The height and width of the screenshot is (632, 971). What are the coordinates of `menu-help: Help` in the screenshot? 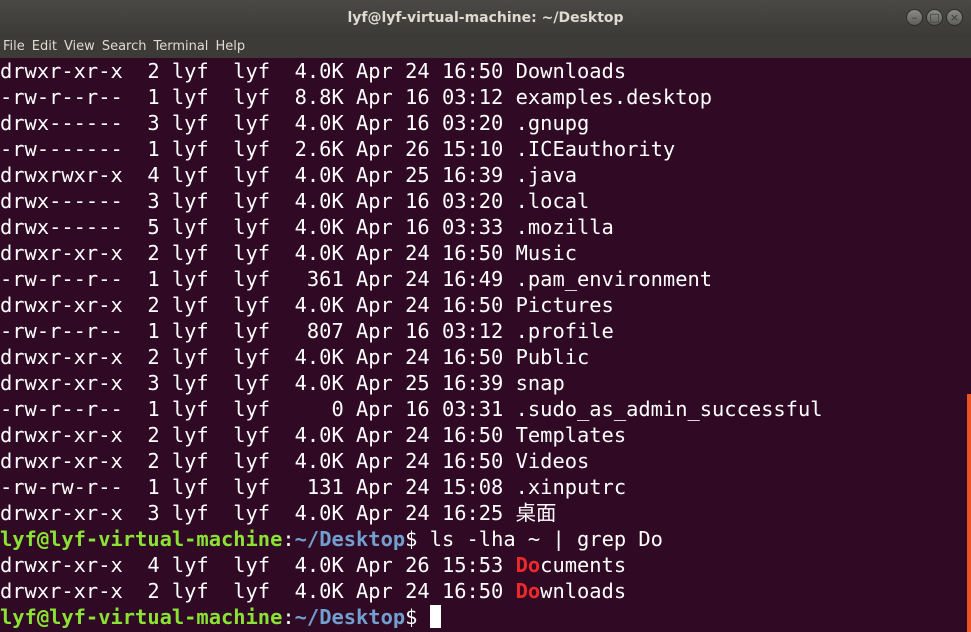 It's located at (230, 47).